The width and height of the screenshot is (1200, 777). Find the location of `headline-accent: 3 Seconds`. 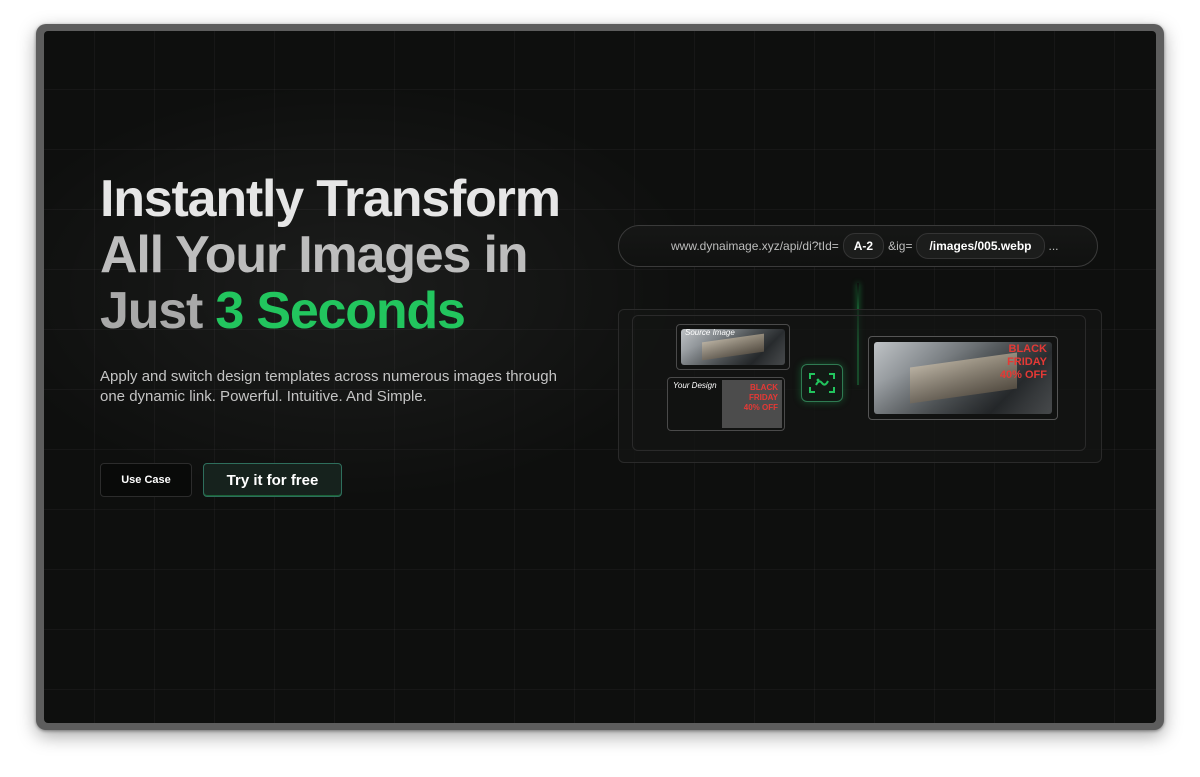

headline-accent: 3 Seconds is located at coordinates (340, 311).